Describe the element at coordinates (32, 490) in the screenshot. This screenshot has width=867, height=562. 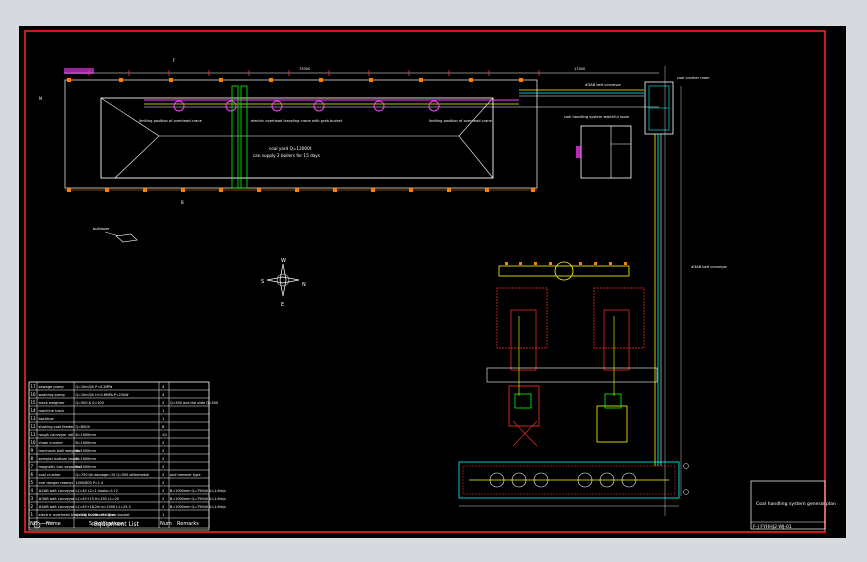
I see `equipment-row-no: 4` at that location.